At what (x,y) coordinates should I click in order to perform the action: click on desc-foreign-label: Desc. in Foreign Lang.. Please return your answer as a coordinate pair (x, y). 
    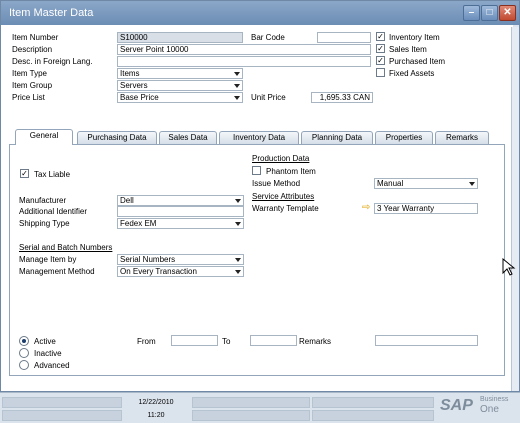
    Looking at the image, I should click on (52, 61).